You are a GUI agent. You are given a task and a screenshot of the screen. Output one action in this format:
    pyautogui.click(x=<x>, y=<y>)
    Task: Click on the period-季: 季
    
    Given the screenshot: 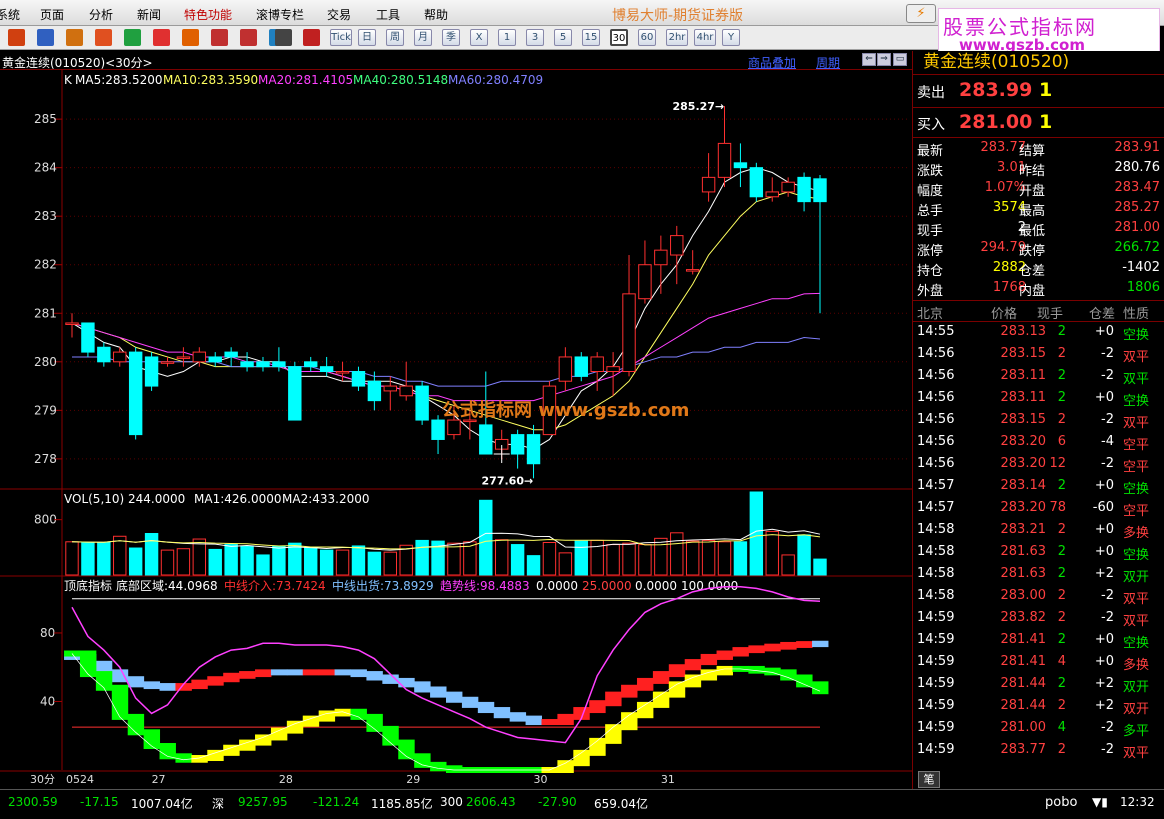 What is the action you would take?
    pyautogui.click(x=451, y=37)
    